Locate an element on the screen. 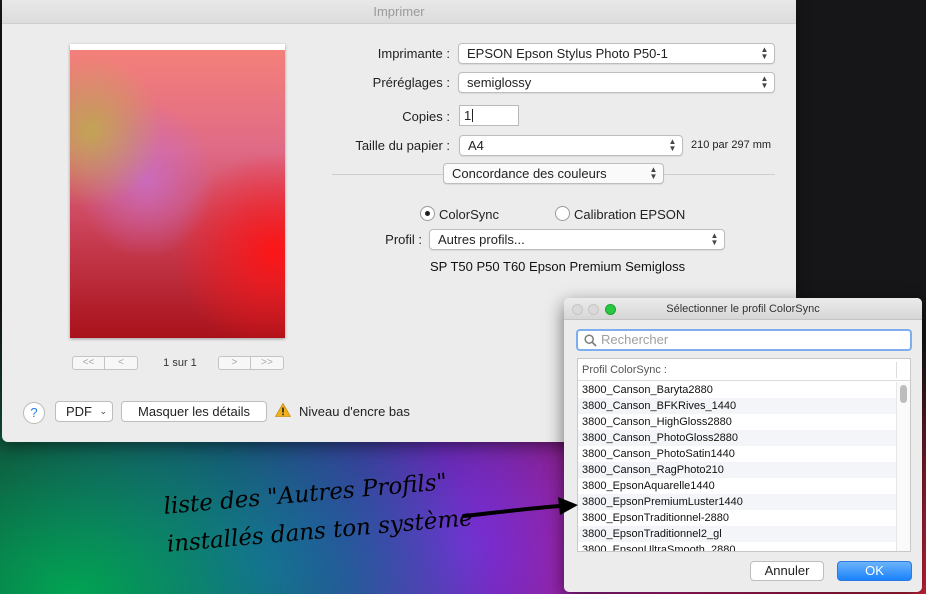 This screenshot has width=926, height=594. preview-back-buttons: << < is located at coordinates (105, 363).